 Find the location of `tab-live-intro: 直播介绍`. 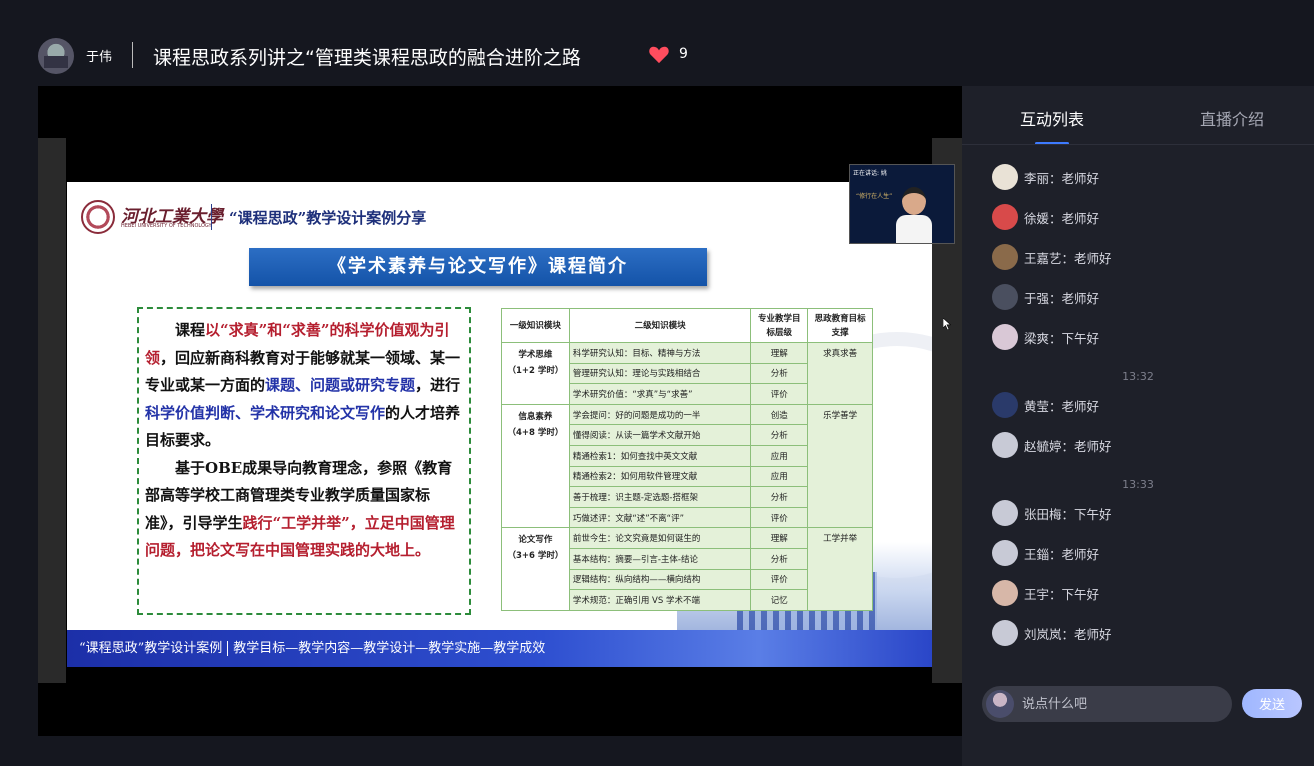

tab-live-intro: 直播介绍 is located at coordinates (1232, 118).